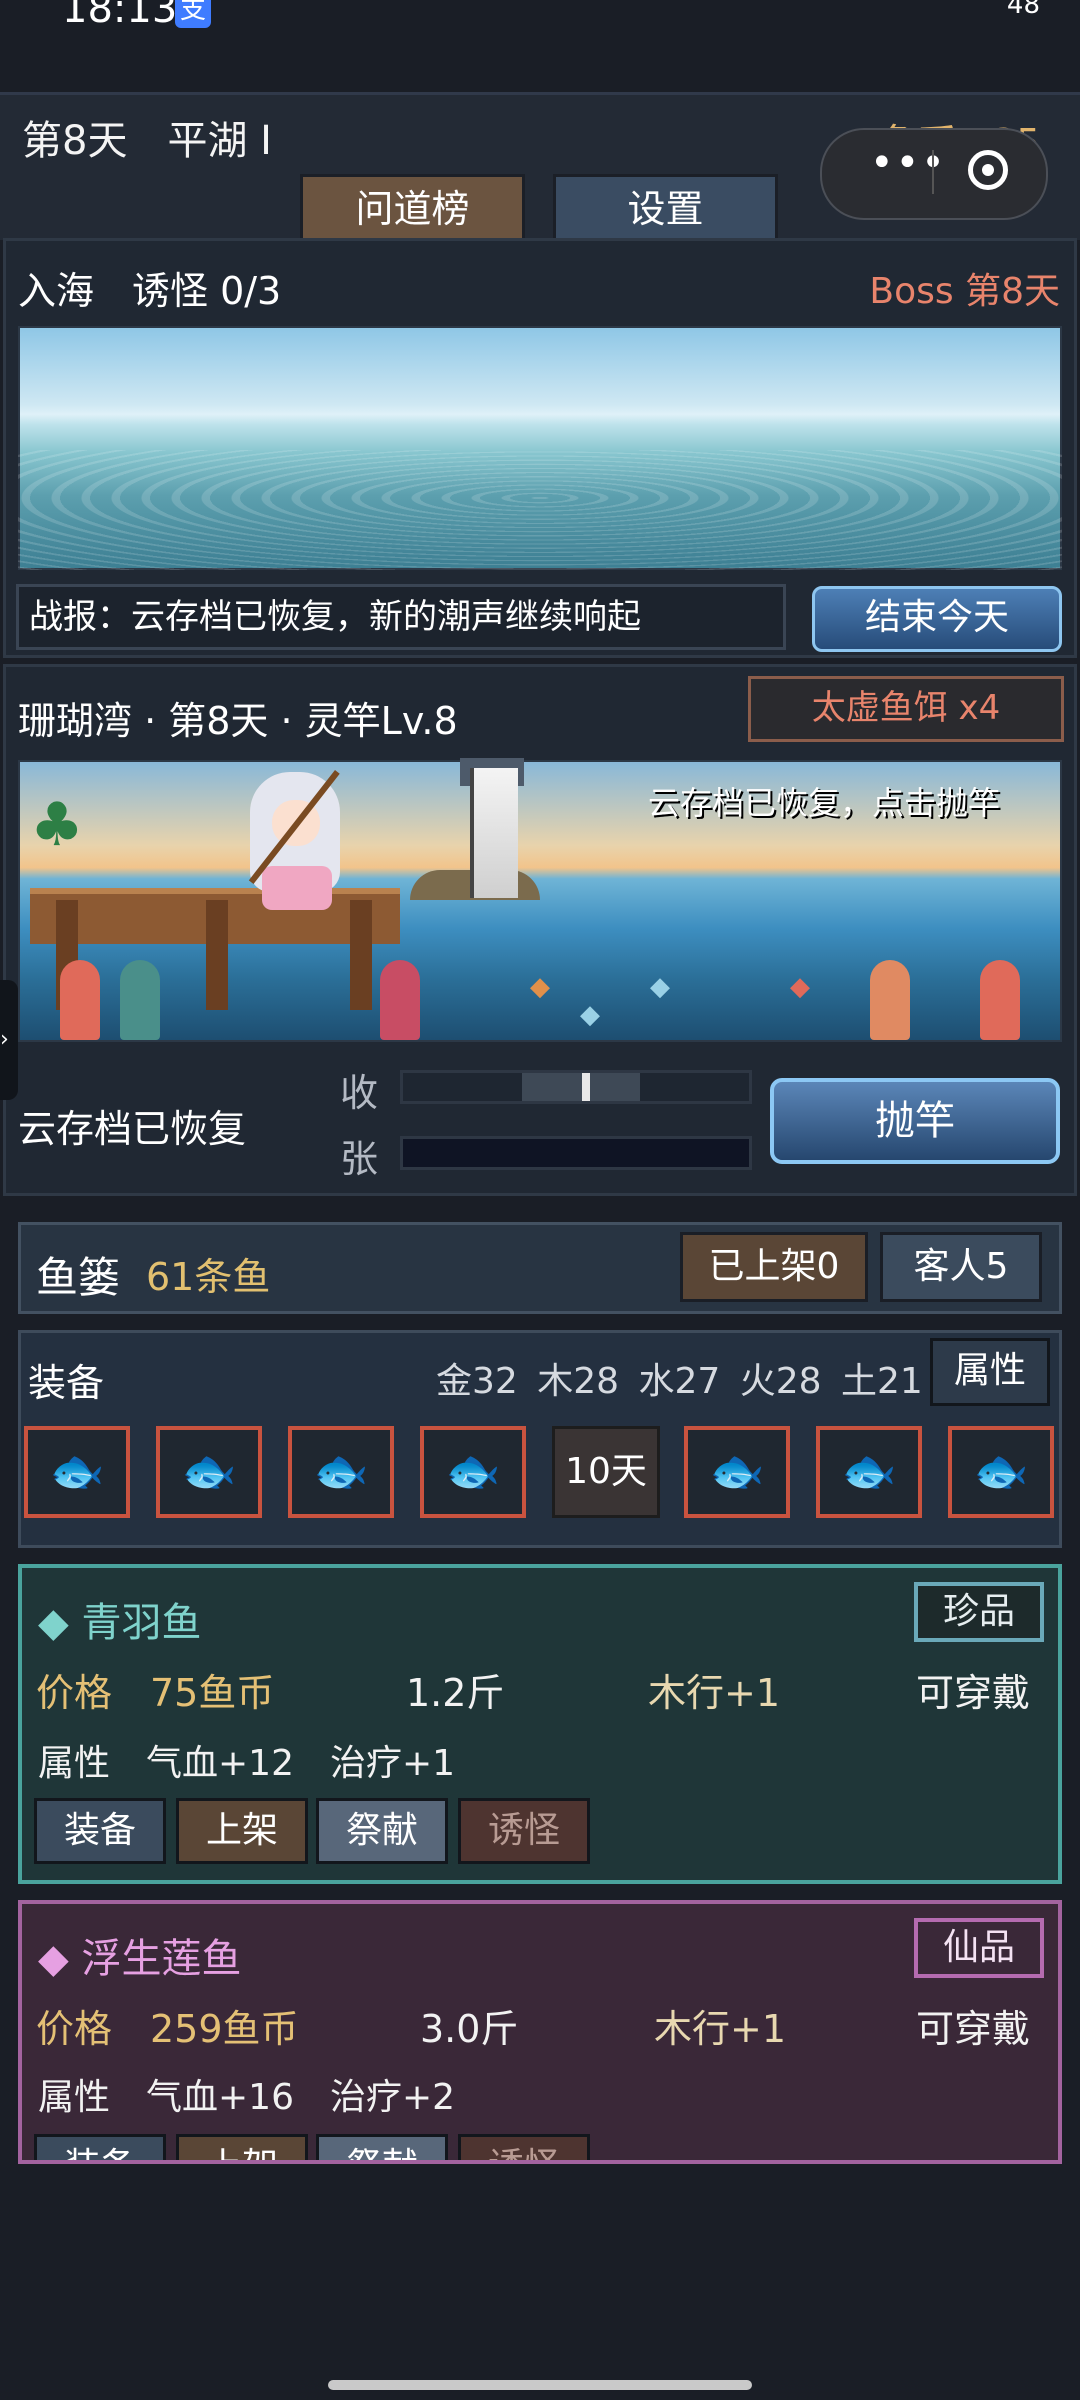 This screenshot has height=2400, width=1080. What do you see at coordinates (964, 291) in the screenshot?
I see `boss-countdown: Boss 第8天` at bounding box center [964, 291].